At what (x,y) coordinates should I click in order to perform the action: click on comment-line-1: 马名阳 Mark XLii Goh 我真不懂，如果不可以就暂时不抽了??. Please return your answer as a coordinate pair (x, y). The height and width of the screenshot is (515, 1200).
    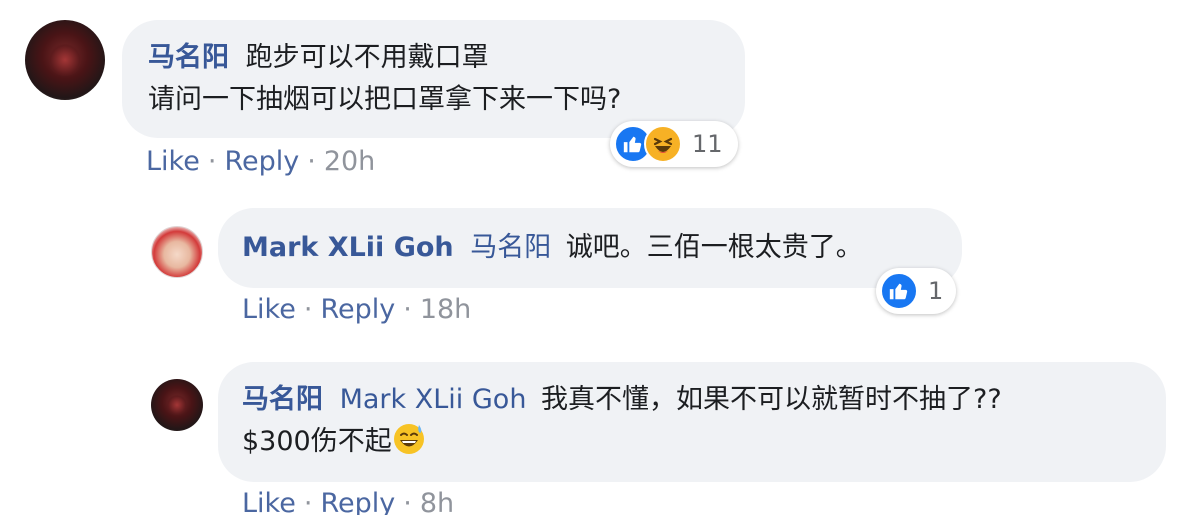
    Looking at the image, I should click on (692, 400).